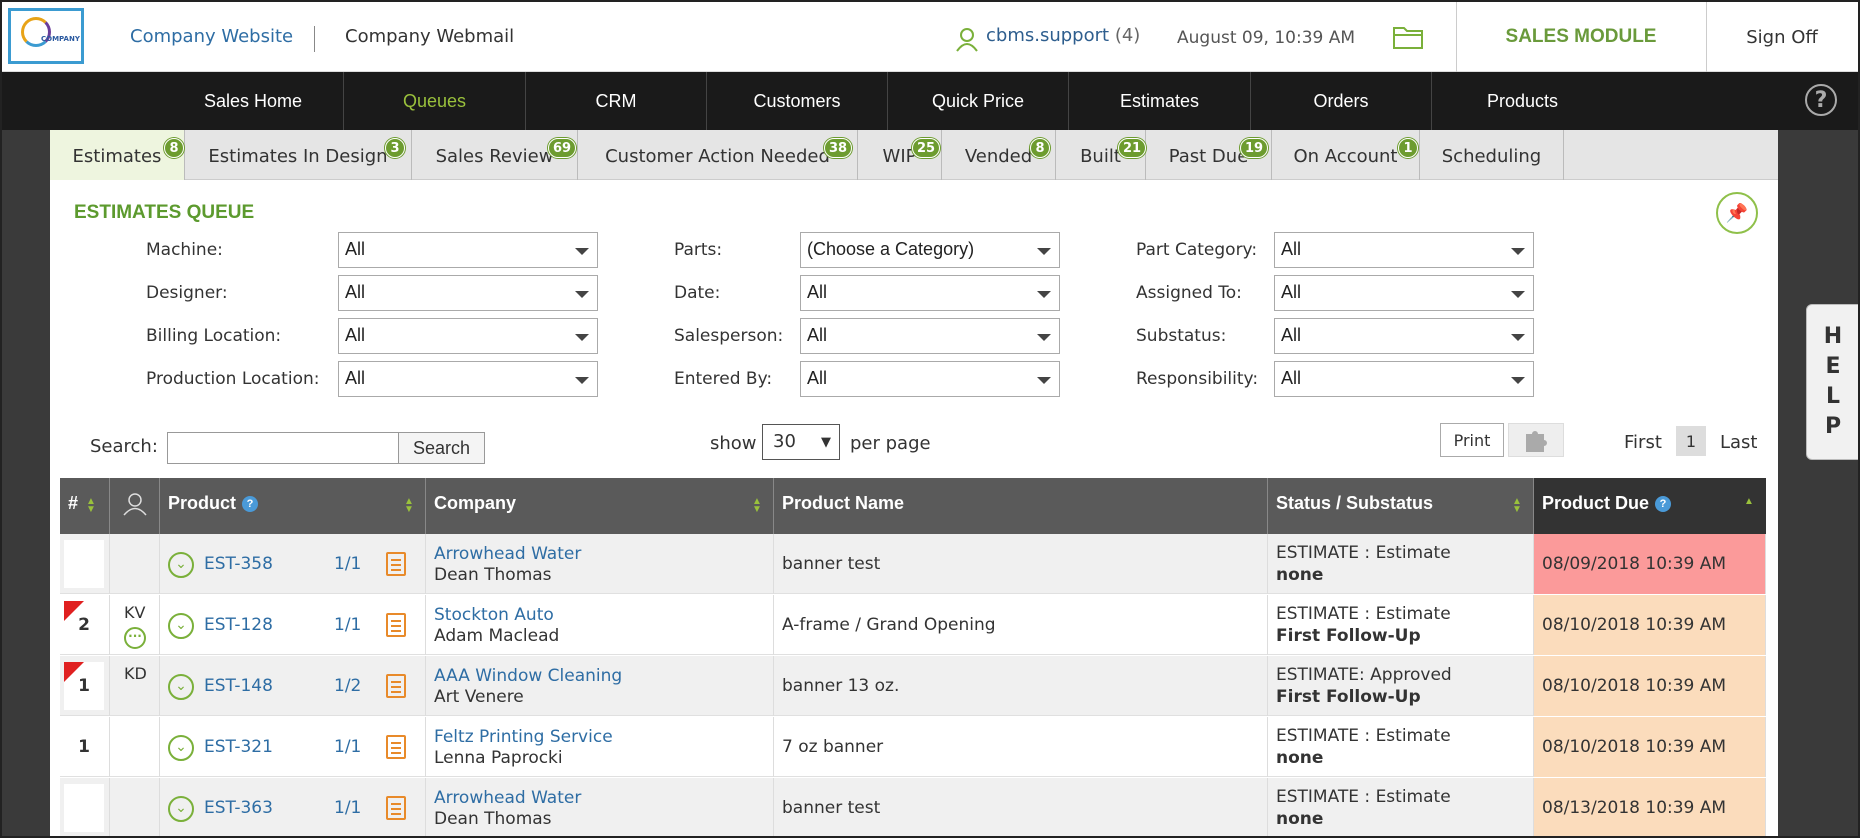  I want to click on col-product-due: Product Due? ▲, so click(1650, 506).